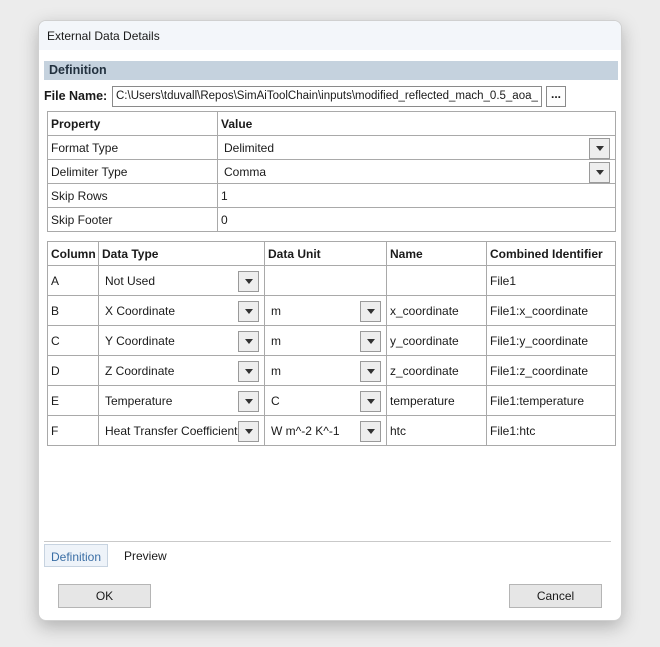 The width and height of the screenshot is (660, 647). What do you see at coordinates (130, 280) in the screenshot?
I see `data-type-value: Not Used` at bounding box center [130, 280].